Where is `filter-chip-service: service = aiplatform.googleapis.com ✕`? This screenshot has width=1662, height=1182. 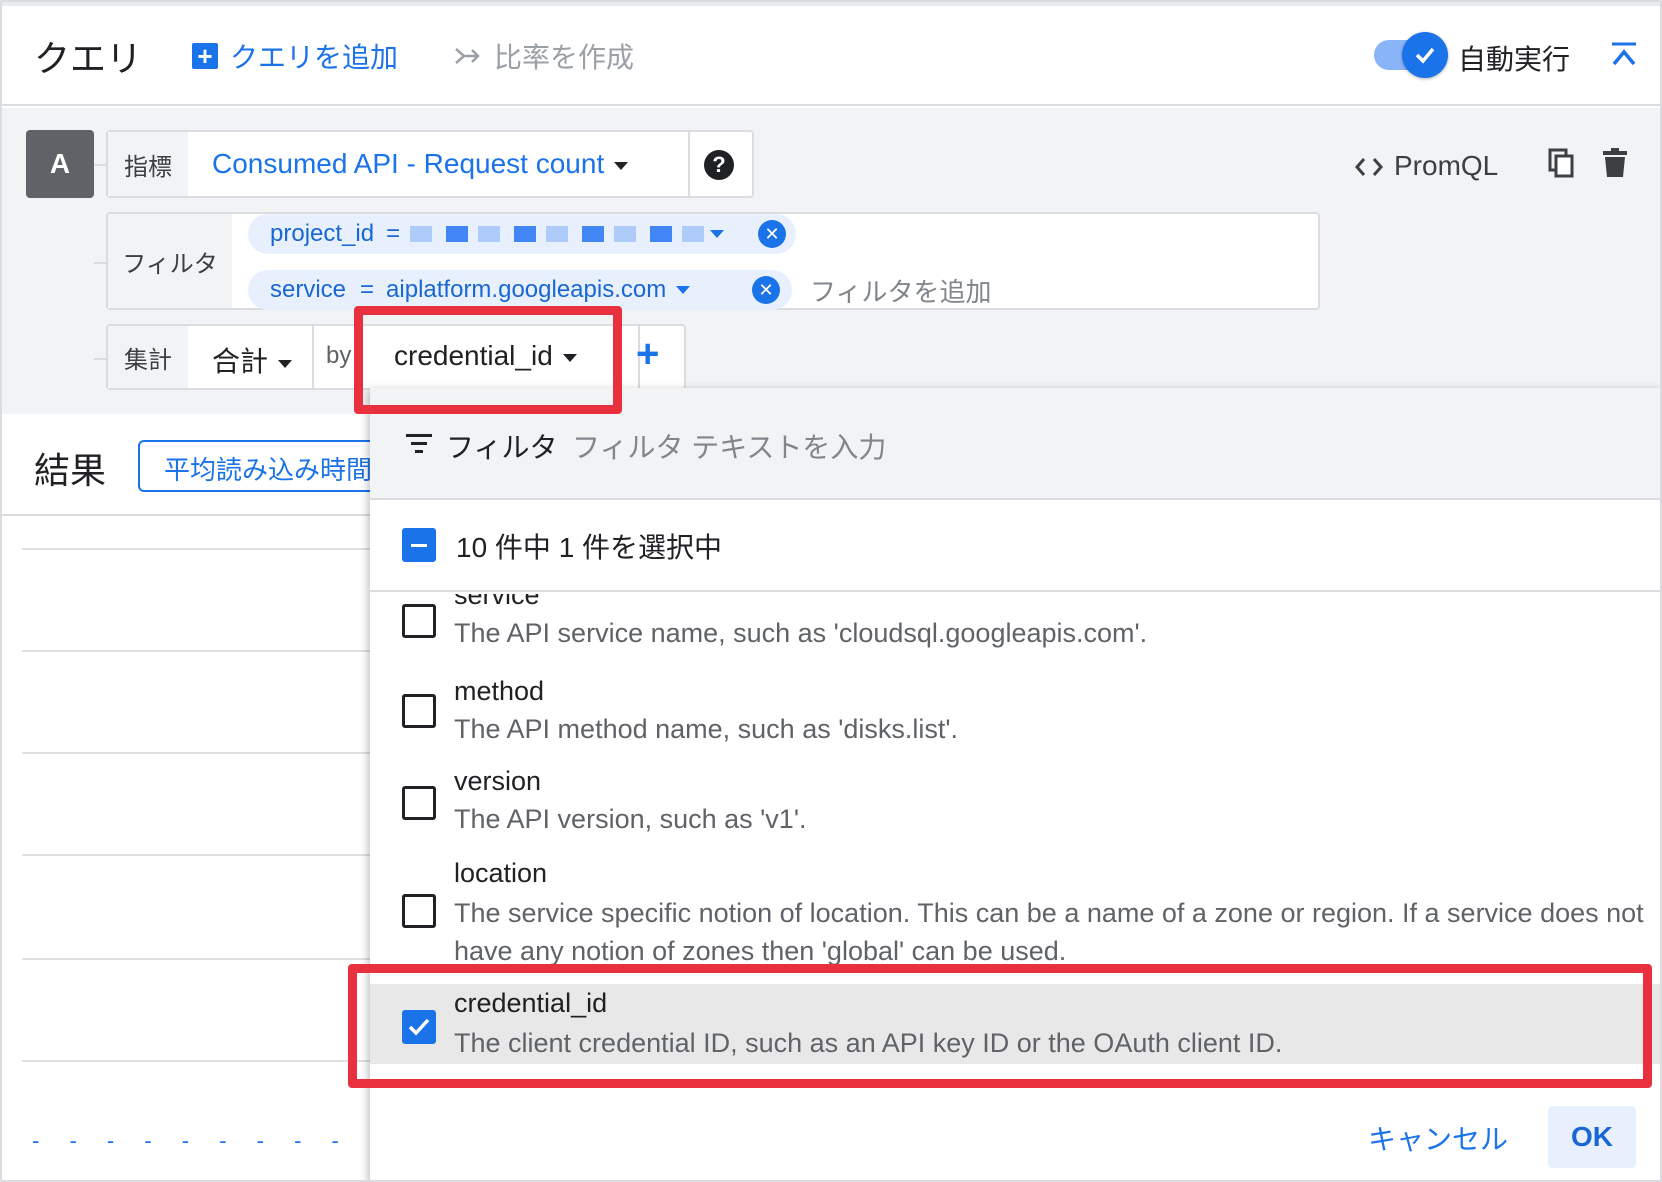
filter-chip-service: service = aiplatform.googleapis.com ✕ is located at coordinates (520, 290).